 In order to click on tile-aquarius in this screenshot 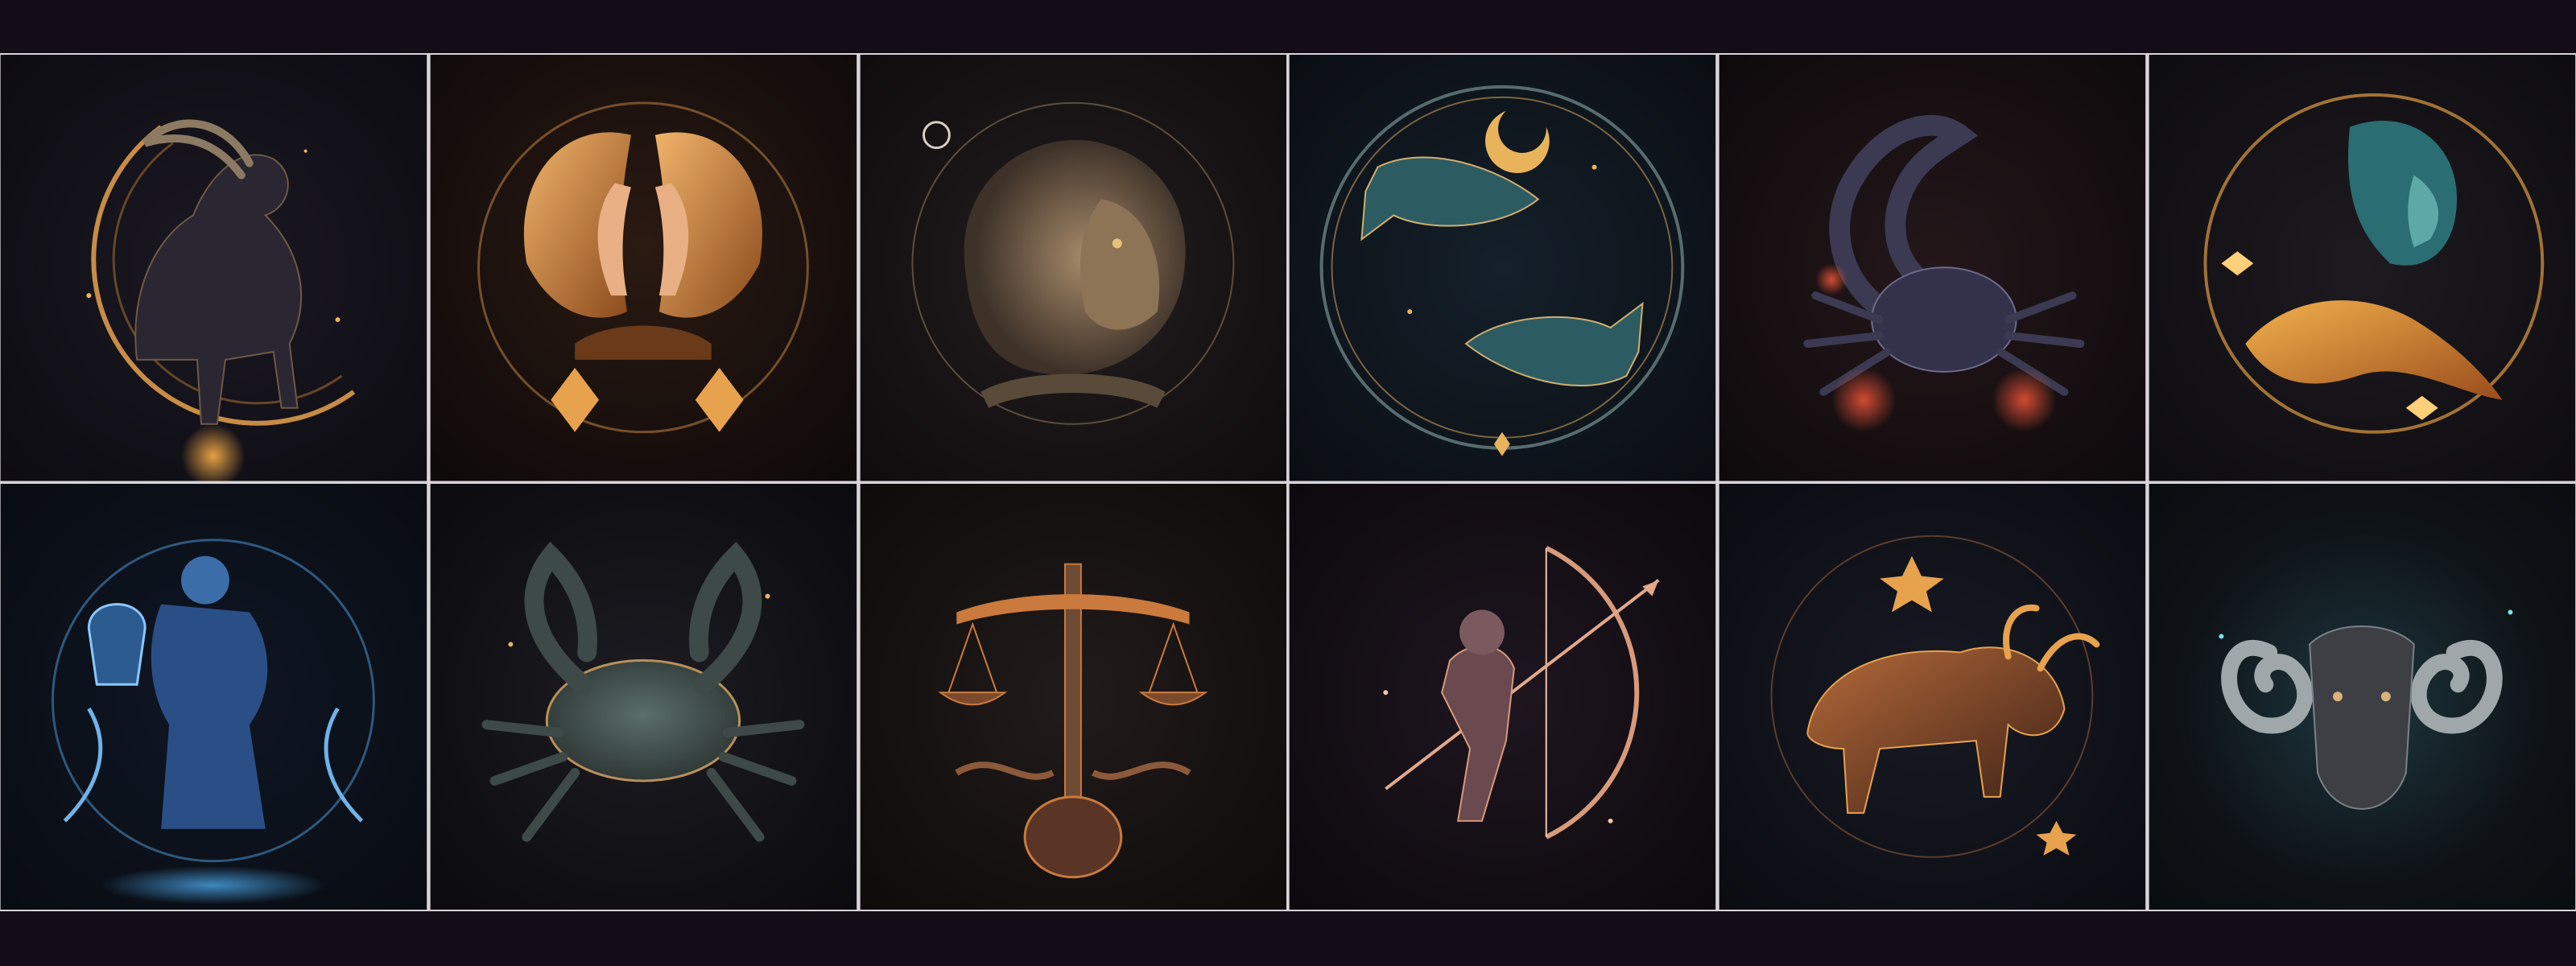, I will do `click(213, 696)`.